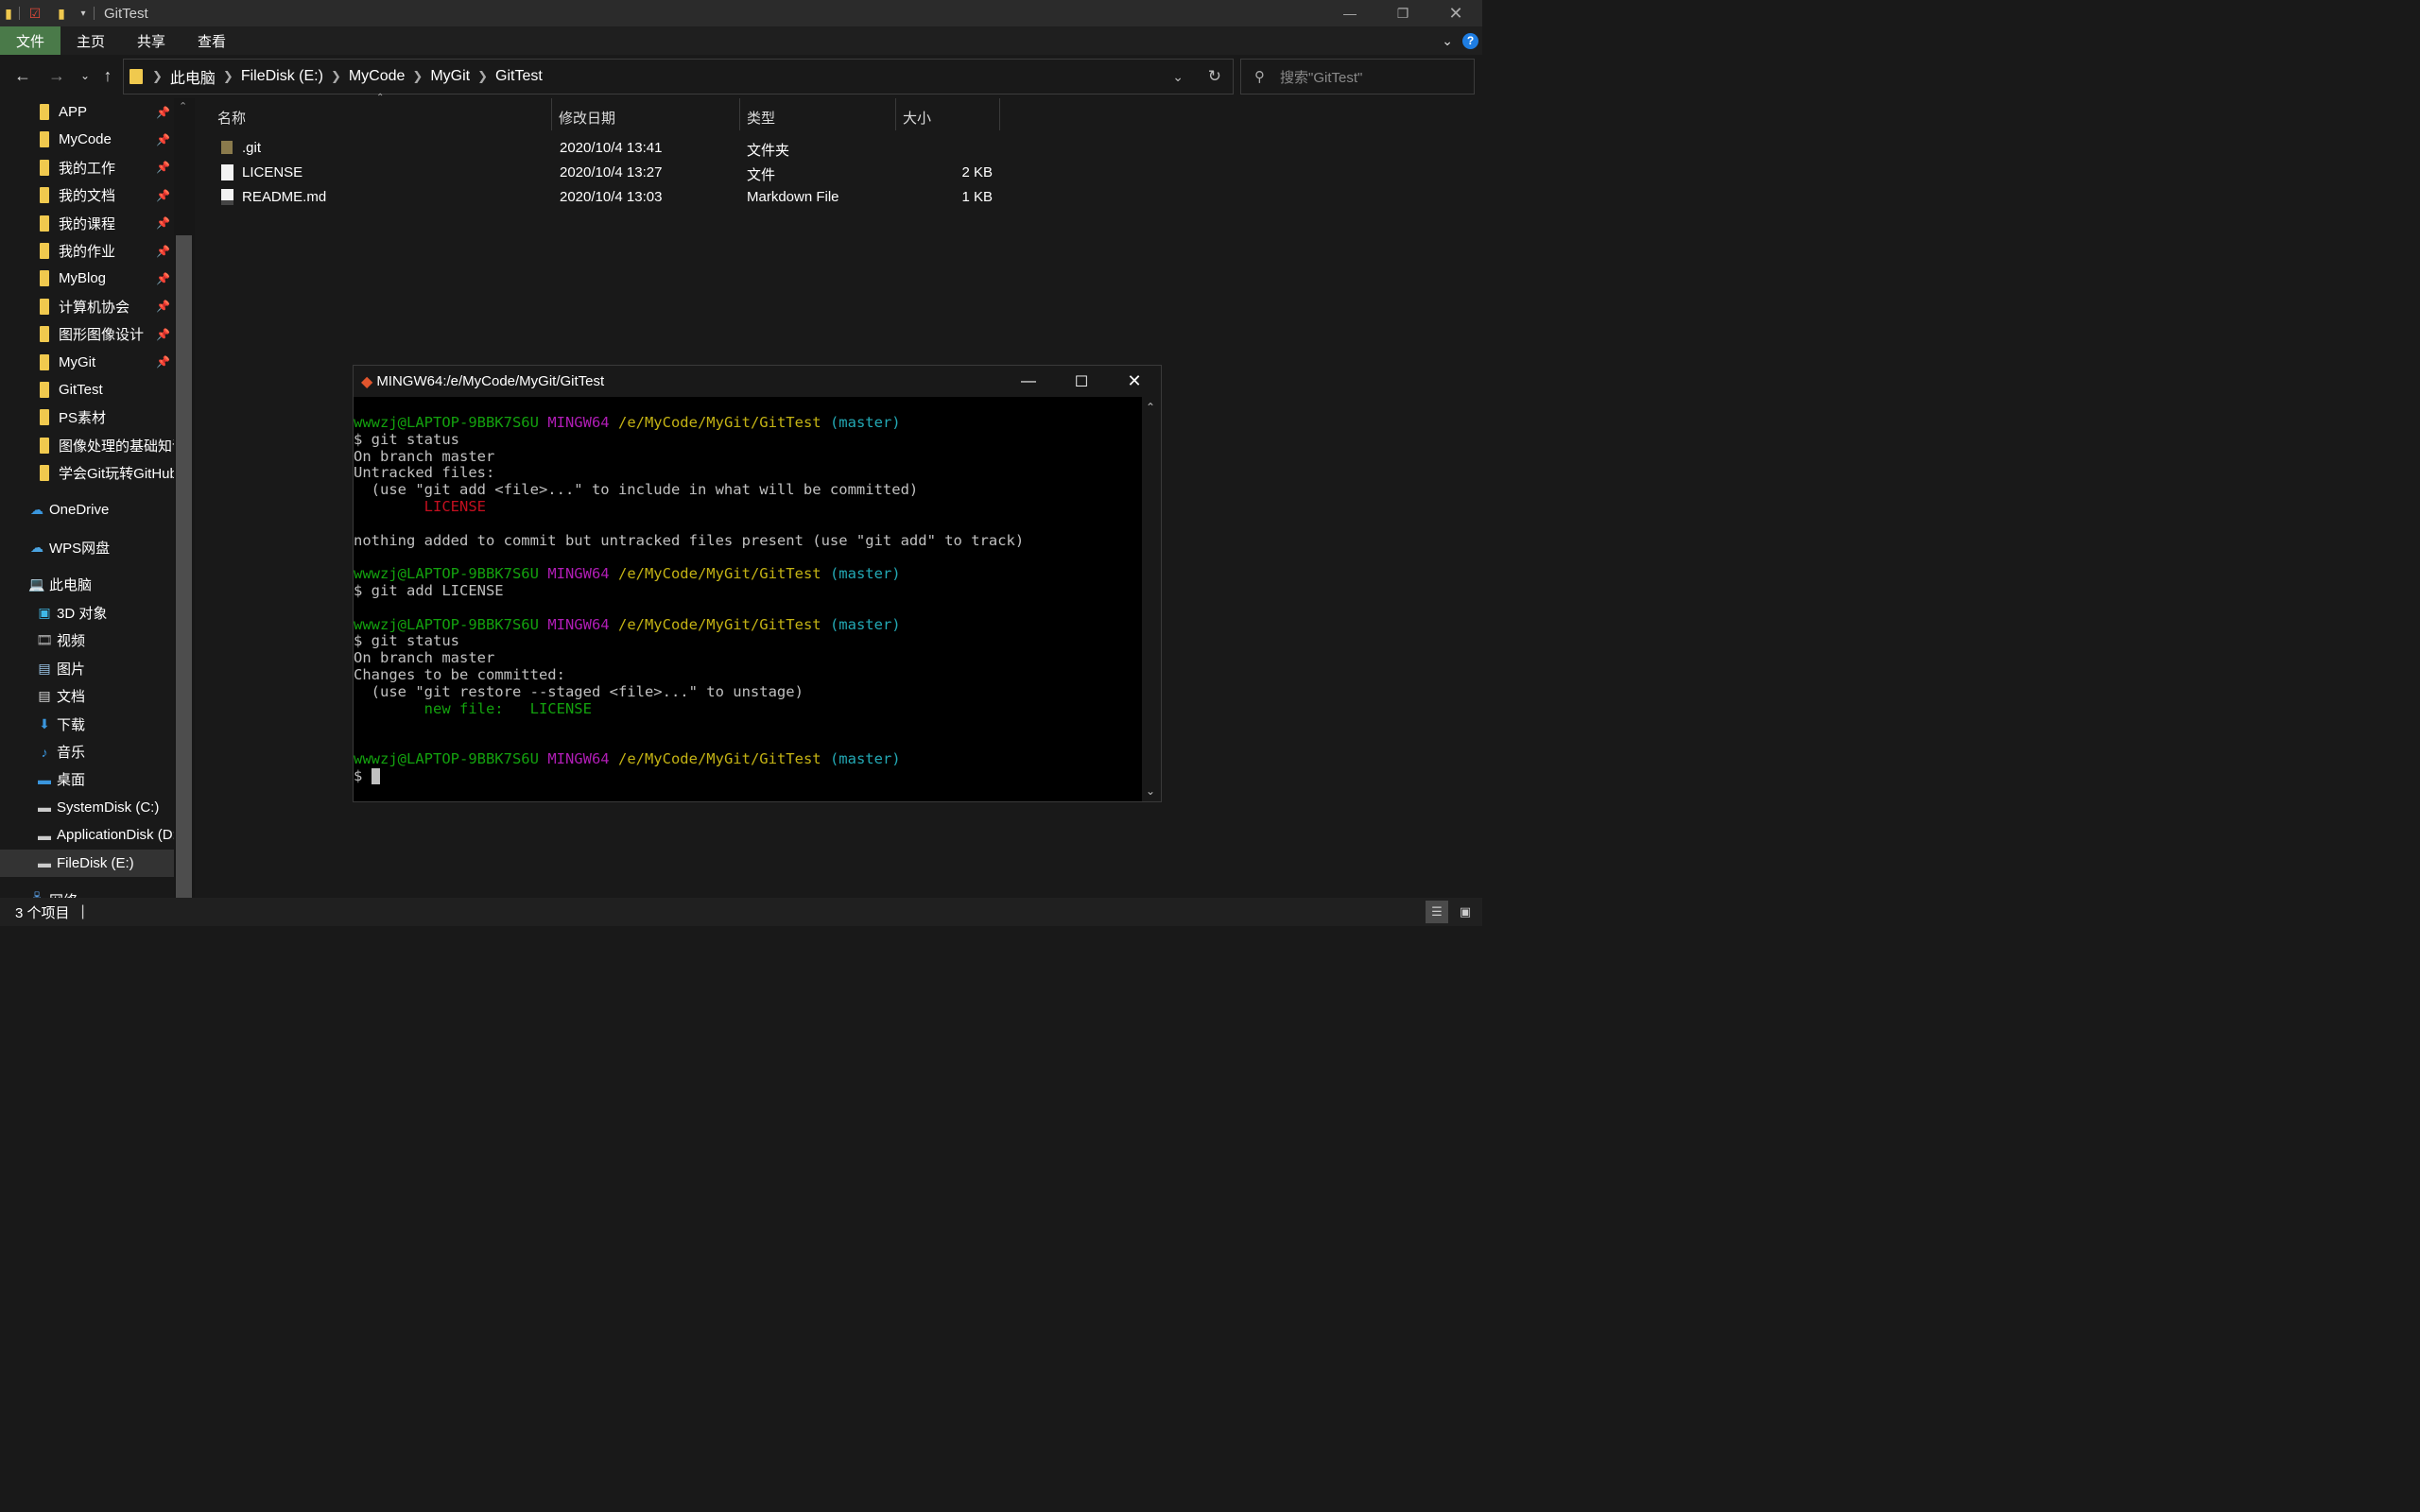  I want to click on details-view-button: ☰, so click(1437, 912).